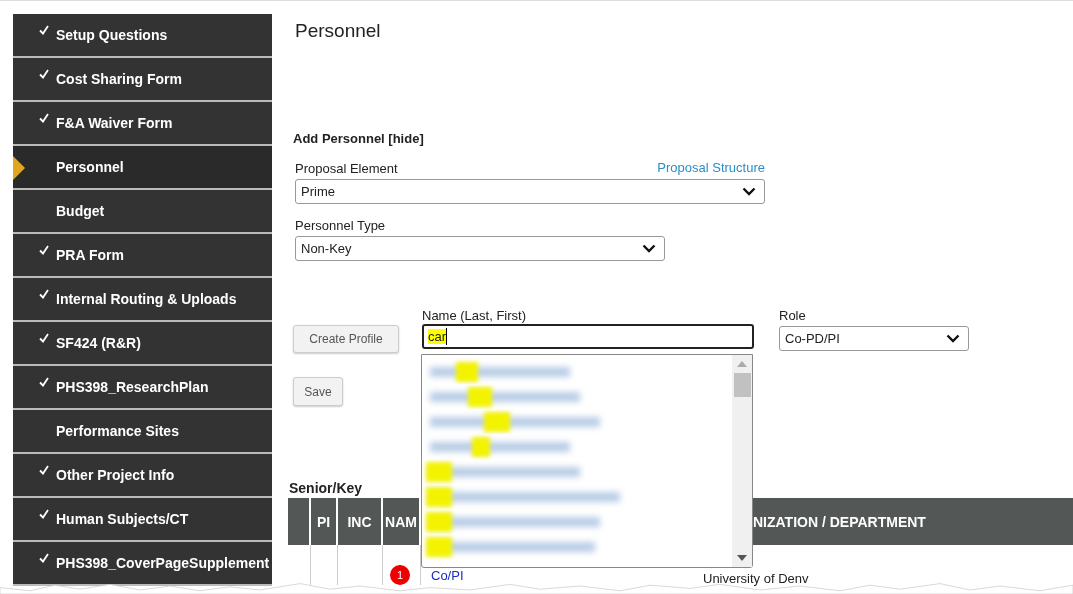  I want to click on sidebar-item: Human Subjects/CT, so click(142, 520).